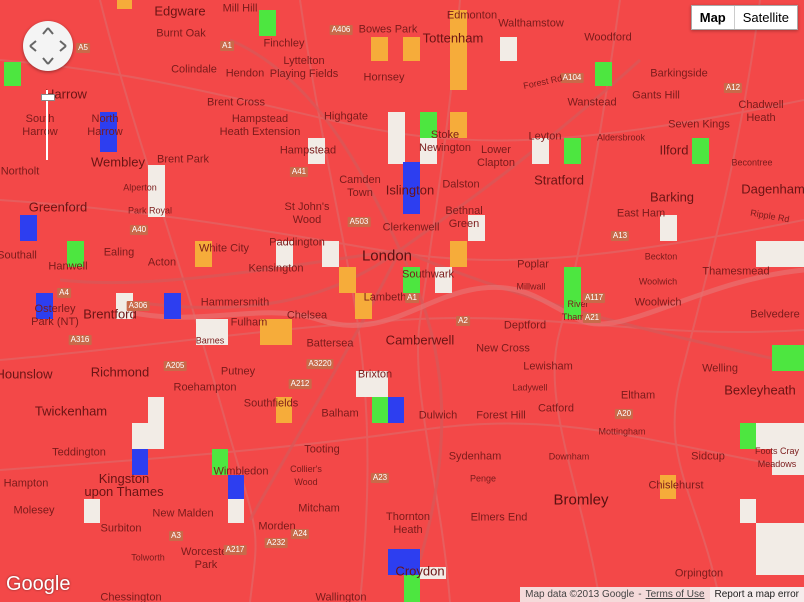  Describe the element at coordinates (638, 395) in the screenshot. I see `place-label-eltham: Eltham` at that location.